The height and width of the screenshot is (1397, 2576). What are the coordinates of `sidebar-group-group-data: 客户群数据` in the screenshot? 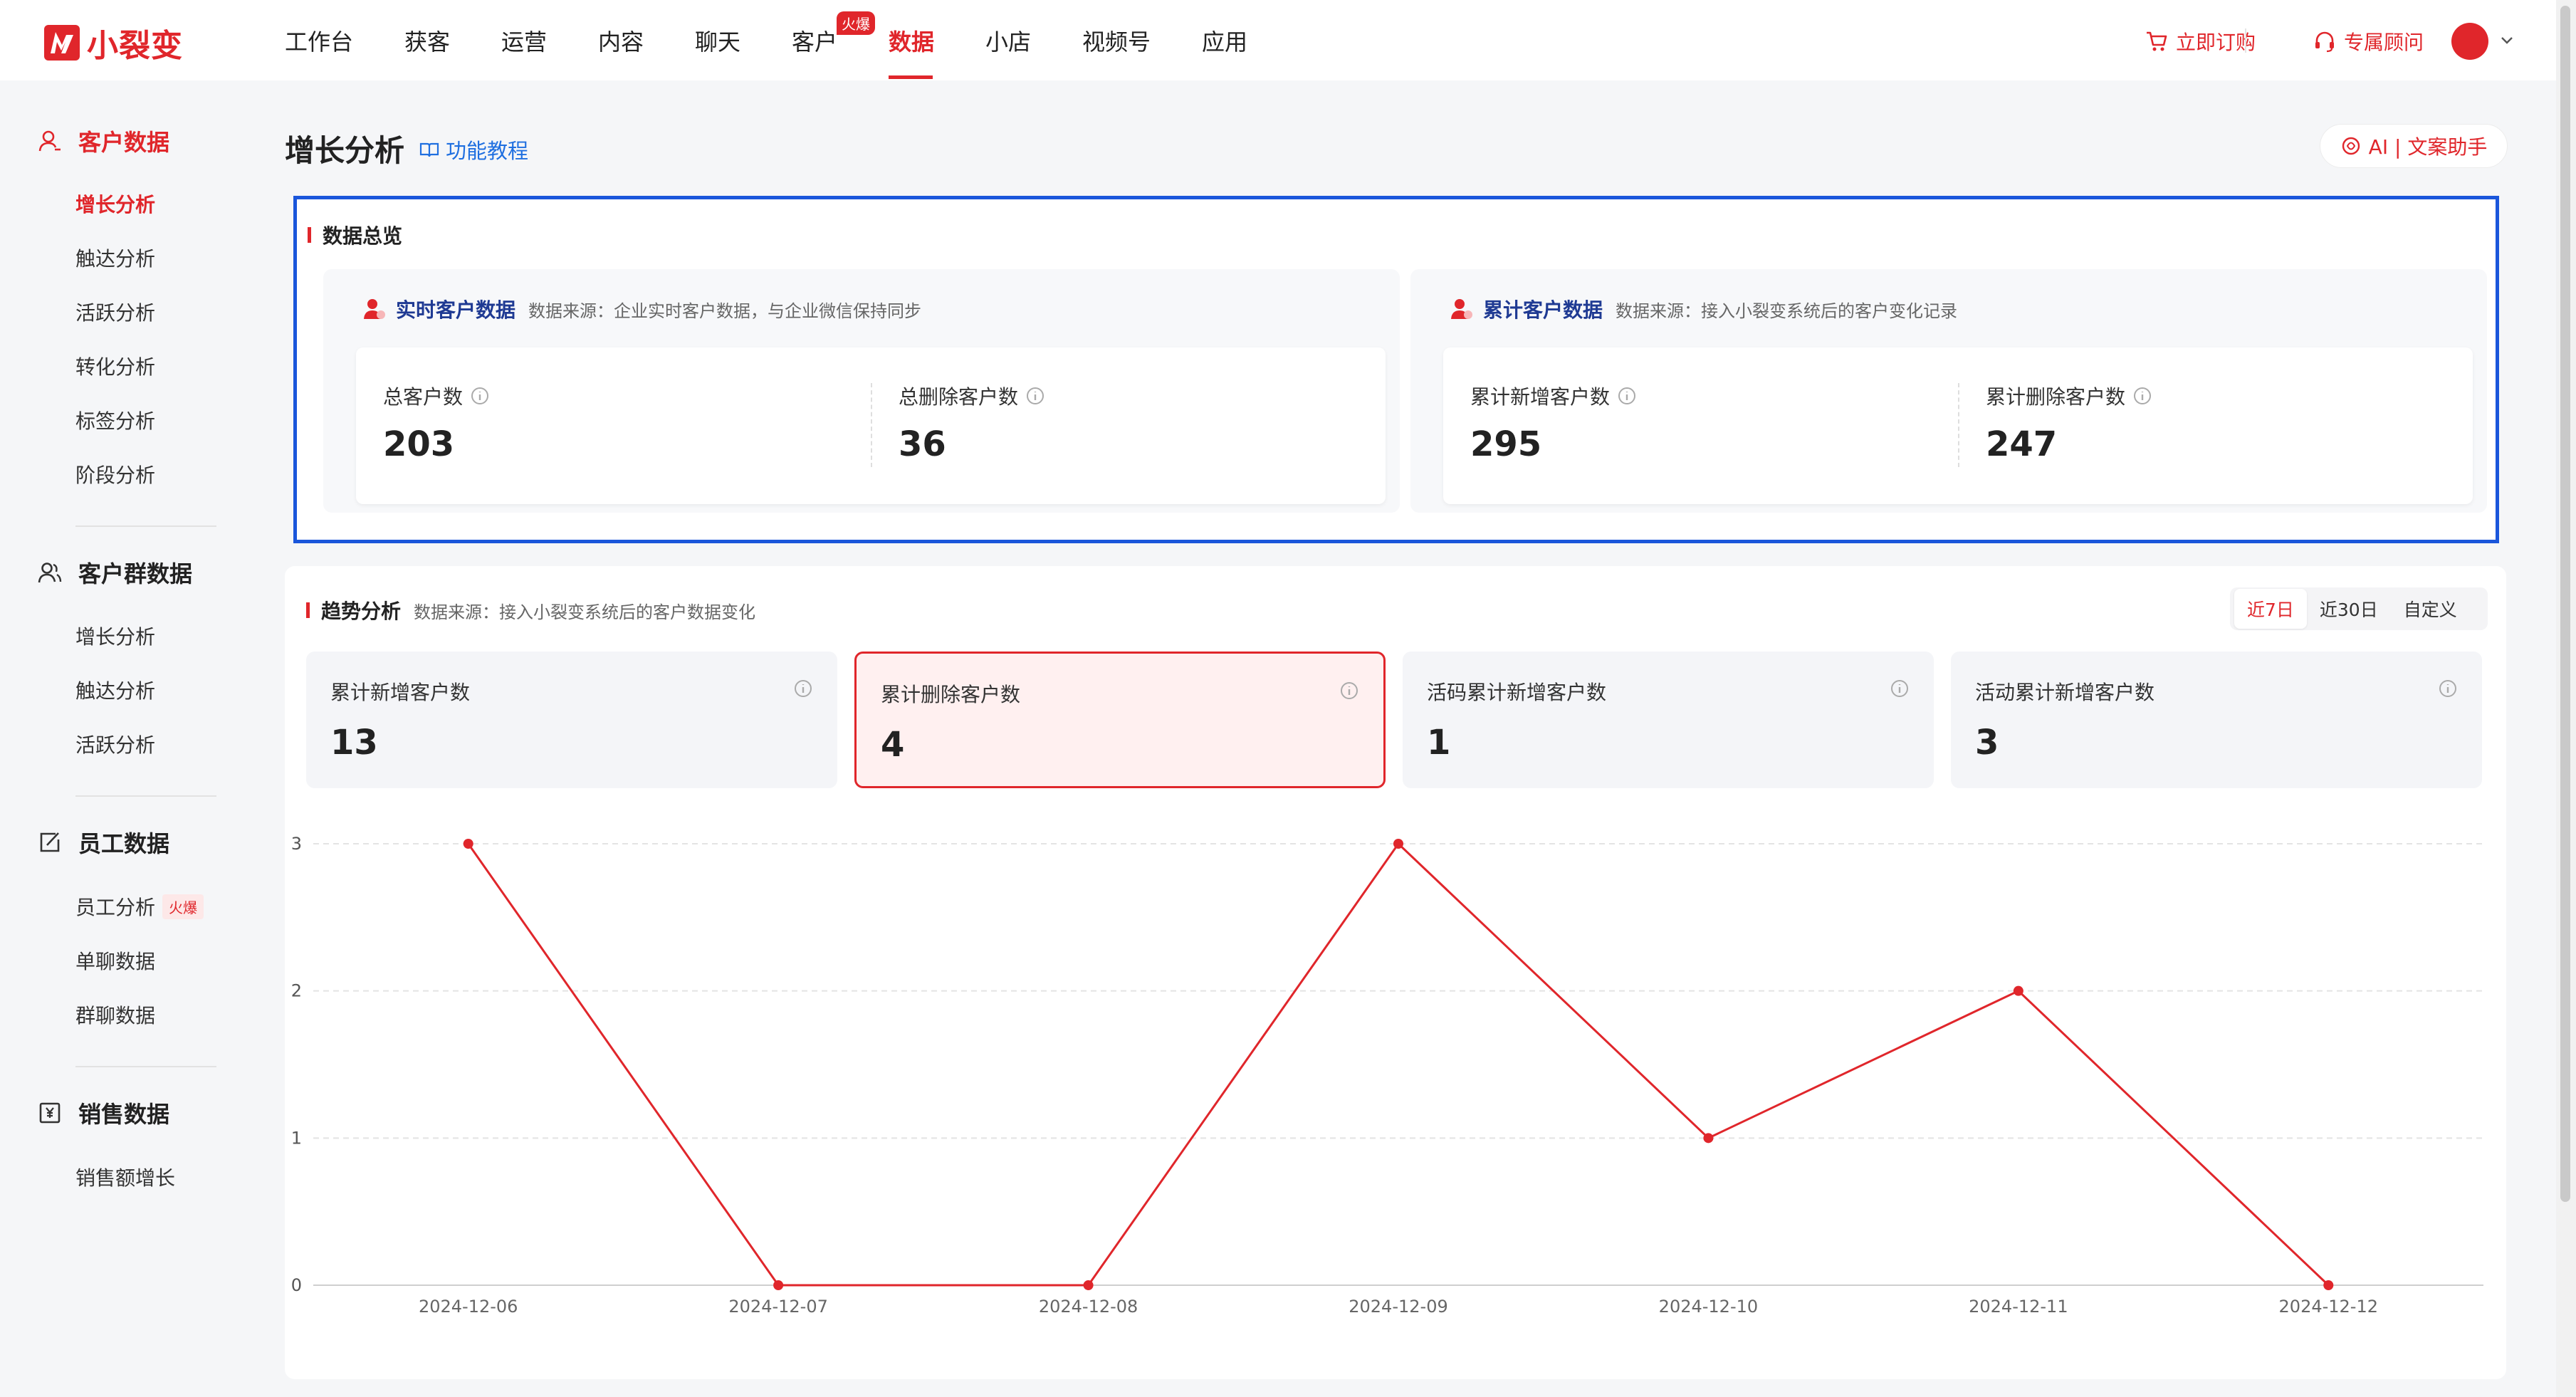 It's located at (114, 572).